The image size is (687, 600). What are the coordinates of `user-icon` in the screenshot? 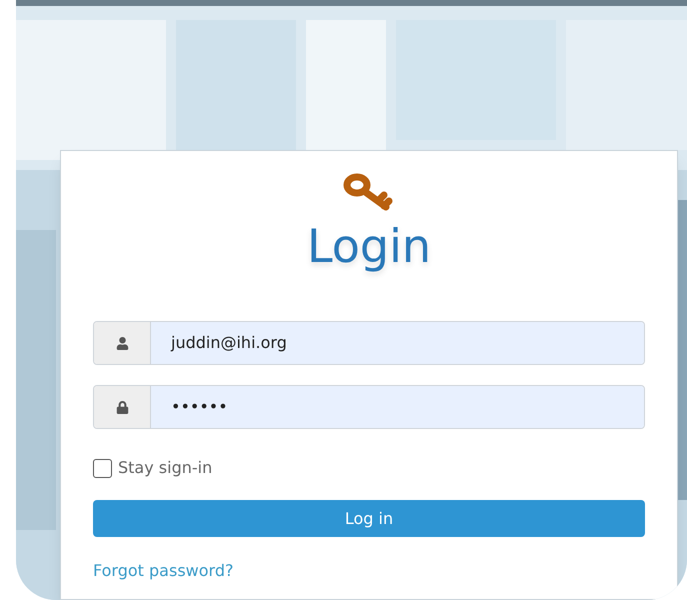 It's located at (122, 343).